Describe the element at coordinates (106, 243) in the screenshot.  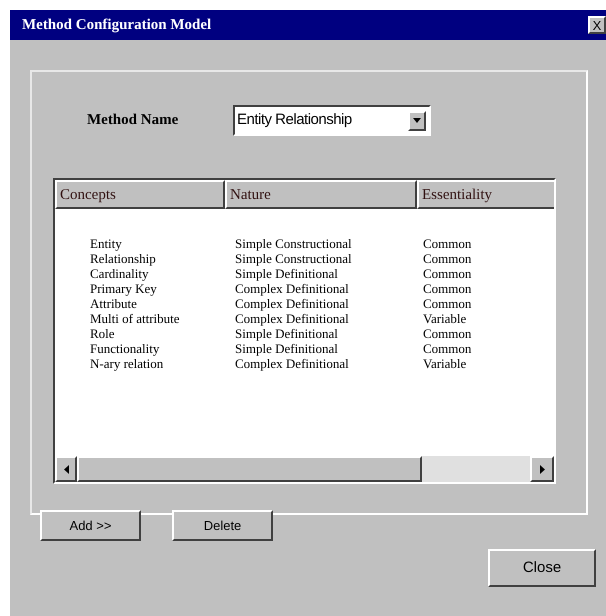
I see `table-cell-text: Entity` at that location.